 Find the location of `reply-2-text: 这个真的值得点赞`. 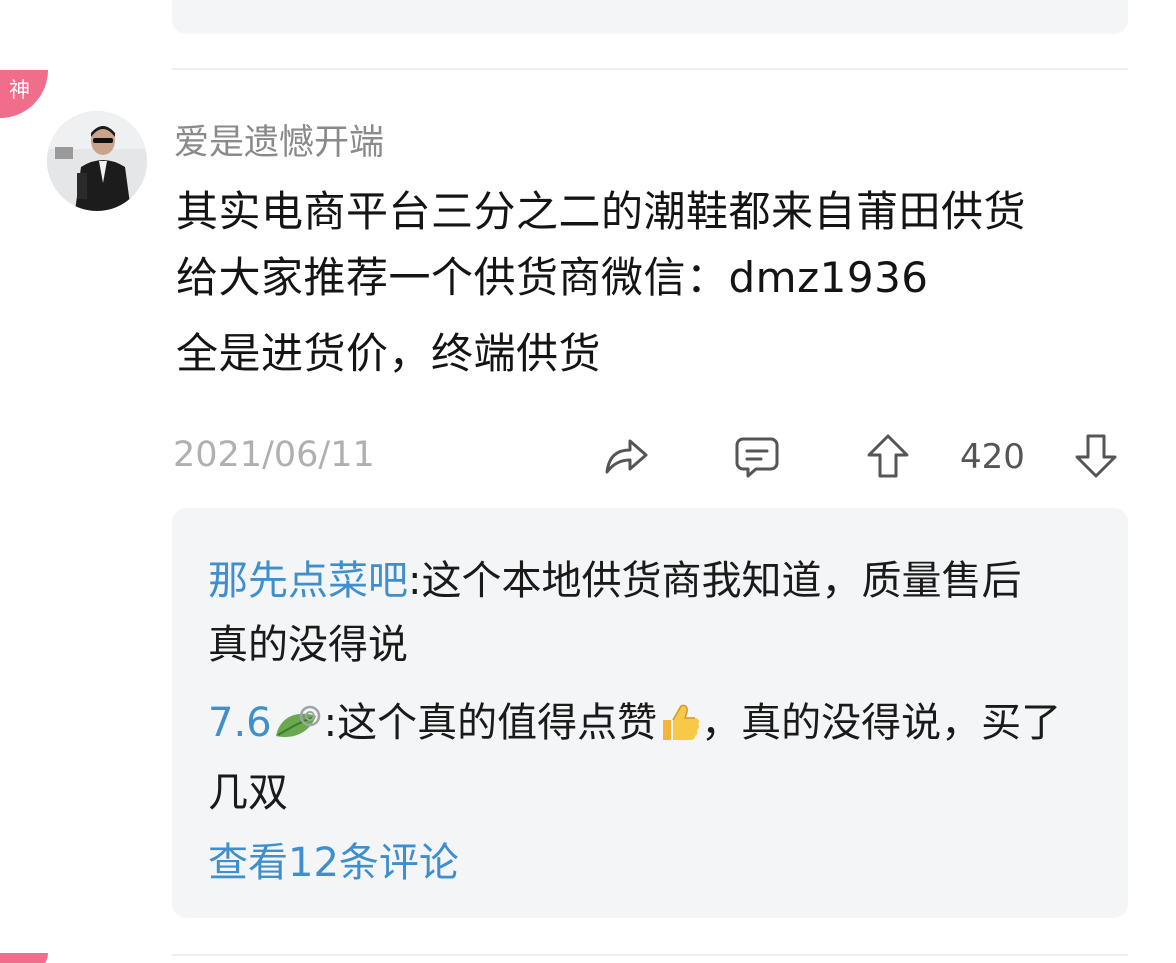

reply-2-text: 这个真的值得点赞 is located at coordinates (497, 723).